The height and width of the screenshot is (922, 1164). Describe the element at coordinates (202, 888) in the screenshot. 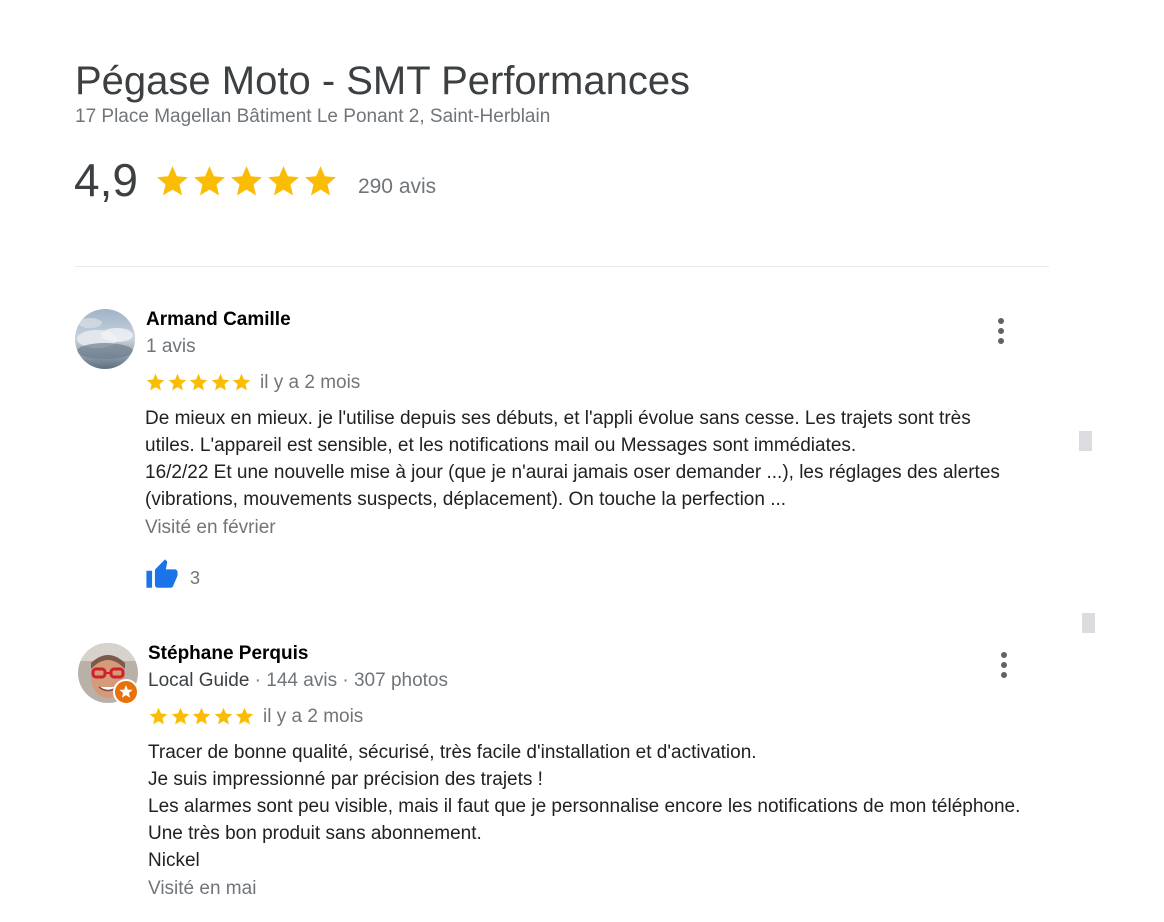

I see `visited-date: Visité en mai` at that location.